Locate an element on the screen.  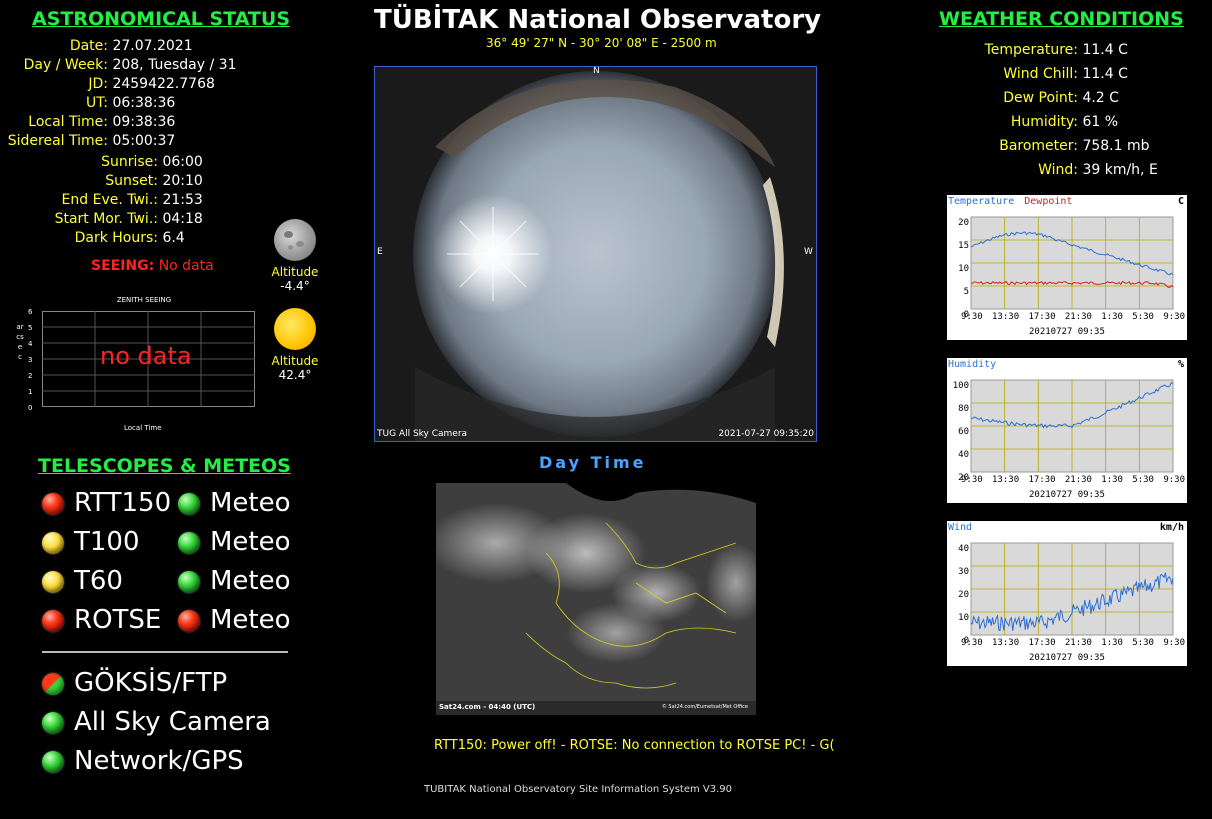
sunrise-value: 06:00 is located at coordinates (182, 162).